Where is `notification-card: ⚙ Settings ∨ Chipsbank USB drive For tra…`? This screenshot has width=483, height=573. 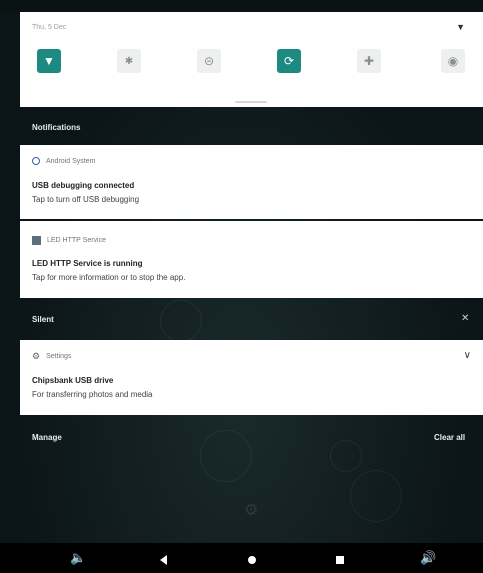
notification-card: ⚙ Settings ∨ Chipsbank USB drive For tra… is located at coordinates (251, 377).